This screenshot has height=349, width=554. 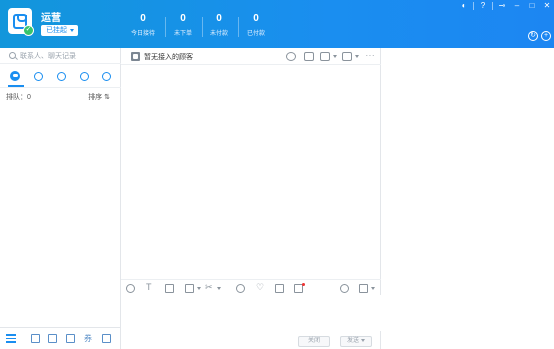 I want to click on clock-icon, so click(x=38, y=76).